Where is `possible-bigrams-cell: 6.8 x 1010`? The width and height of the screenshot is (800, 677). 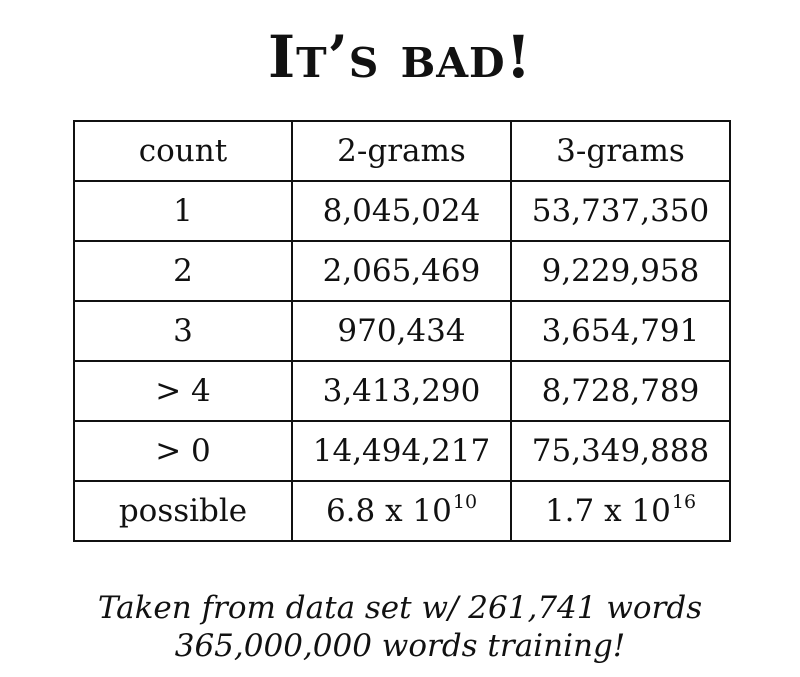
possible-bigrams-cell: 6.8 x 1010 is located at coordinates (401, 511).